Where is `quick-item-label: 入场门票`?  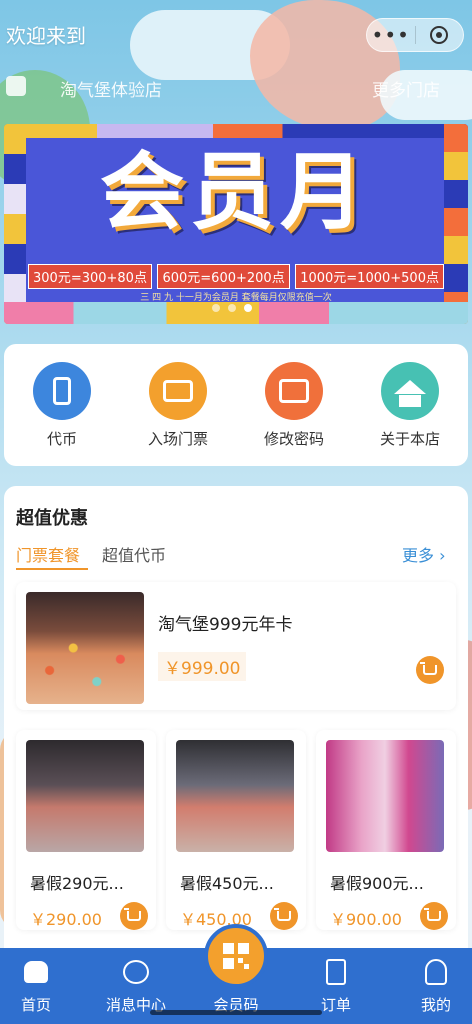 quick-item-label: 入场门票 is located at coordinates (177, 439).